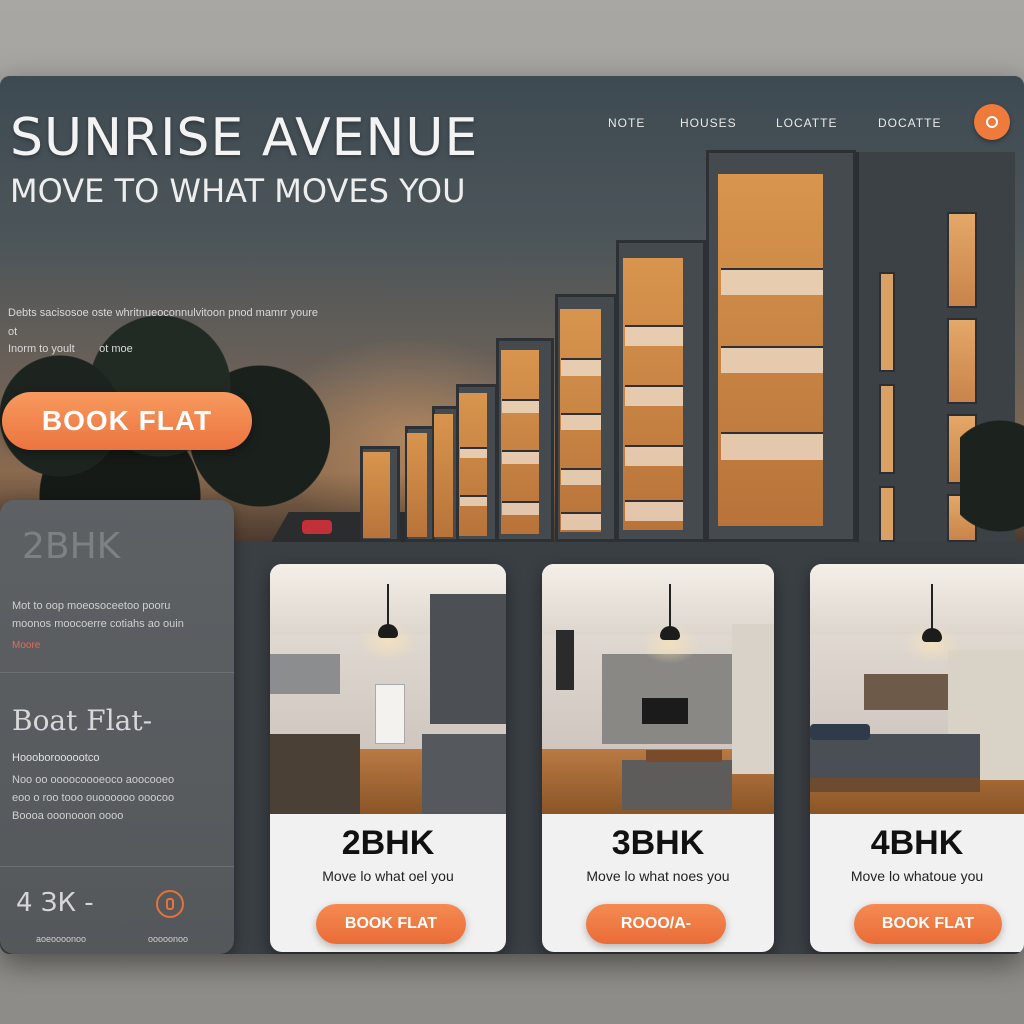 This screenshot has height=1024, width=1024. I want to click on more-link: Moore, so click(26, 645).